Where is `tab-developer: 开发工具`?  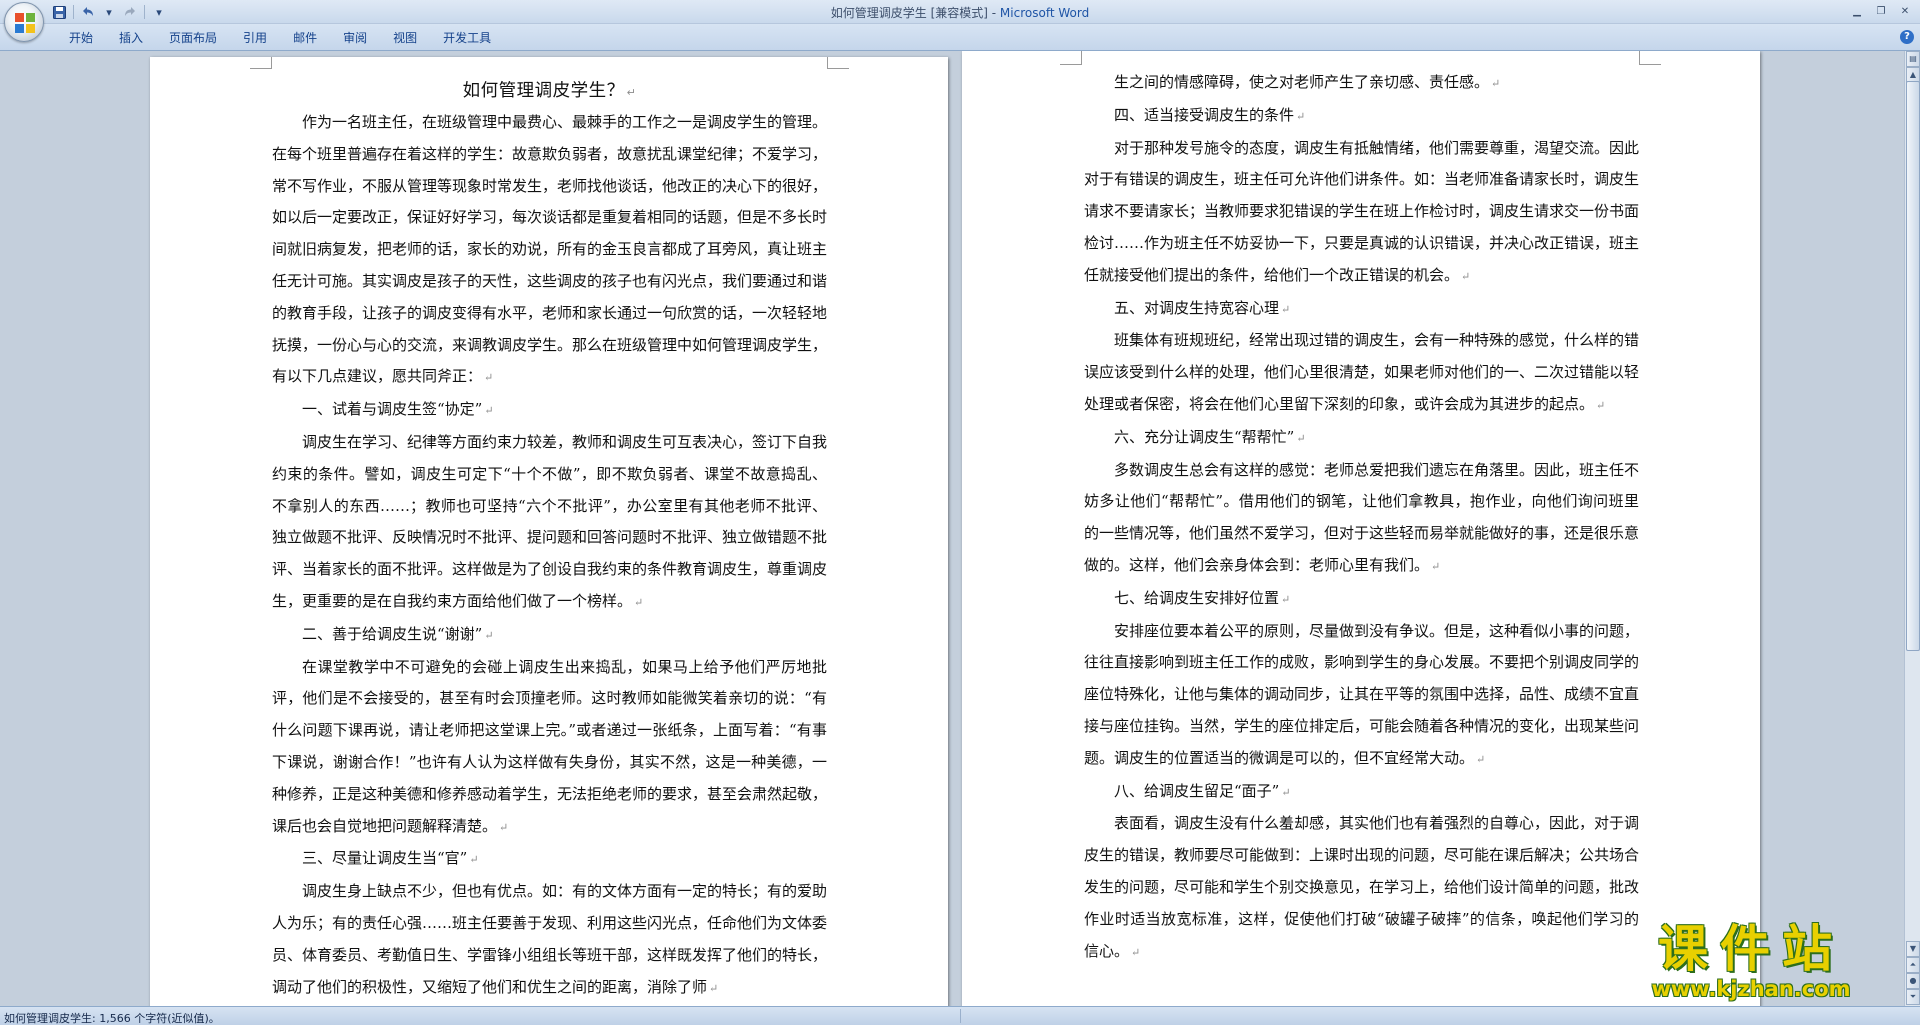 tab-developer: 开发工具 is located at coordinates (467, 38).